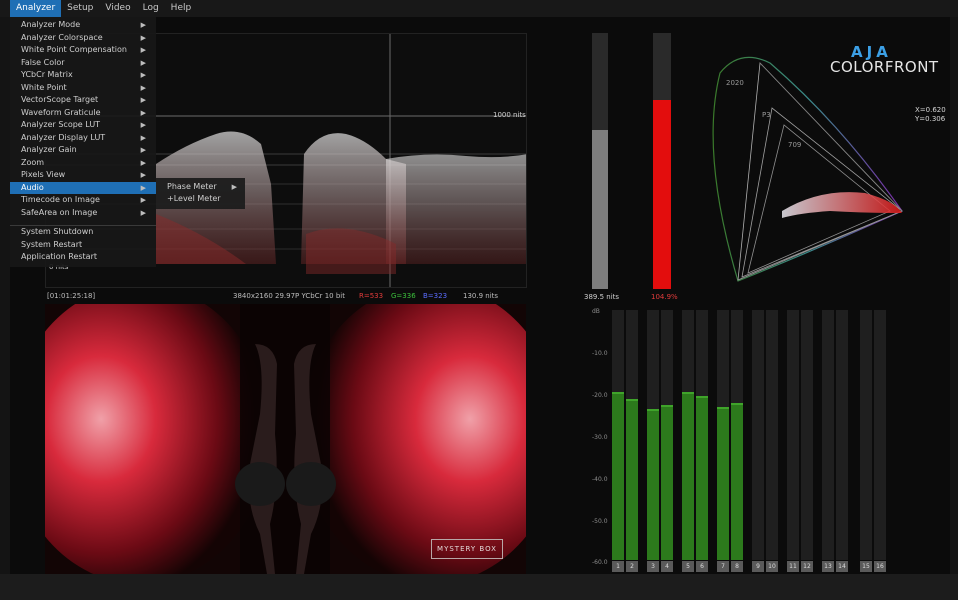 The height and width of the screenshot is (600, 958). I want to click on audio-channel-number: 11, so click(793, 566).